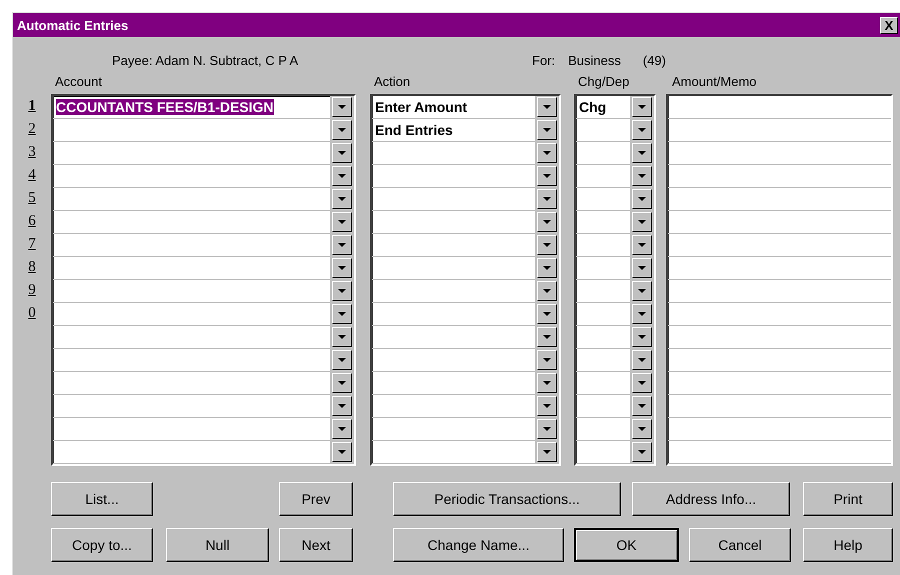 The image size is (900, 575). Describe the element at coordinates (316, 545) in the screenshot. I see `dialog-button: Next` at that location.